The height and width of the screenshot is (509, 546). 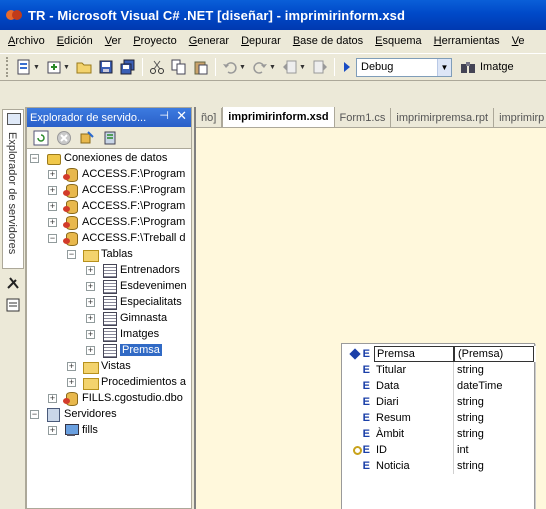 What do you see at coordinates (520, 117) in the screenshot?
I see `tab-imprimirp: imprimirp` at bounding box center [520, 117].